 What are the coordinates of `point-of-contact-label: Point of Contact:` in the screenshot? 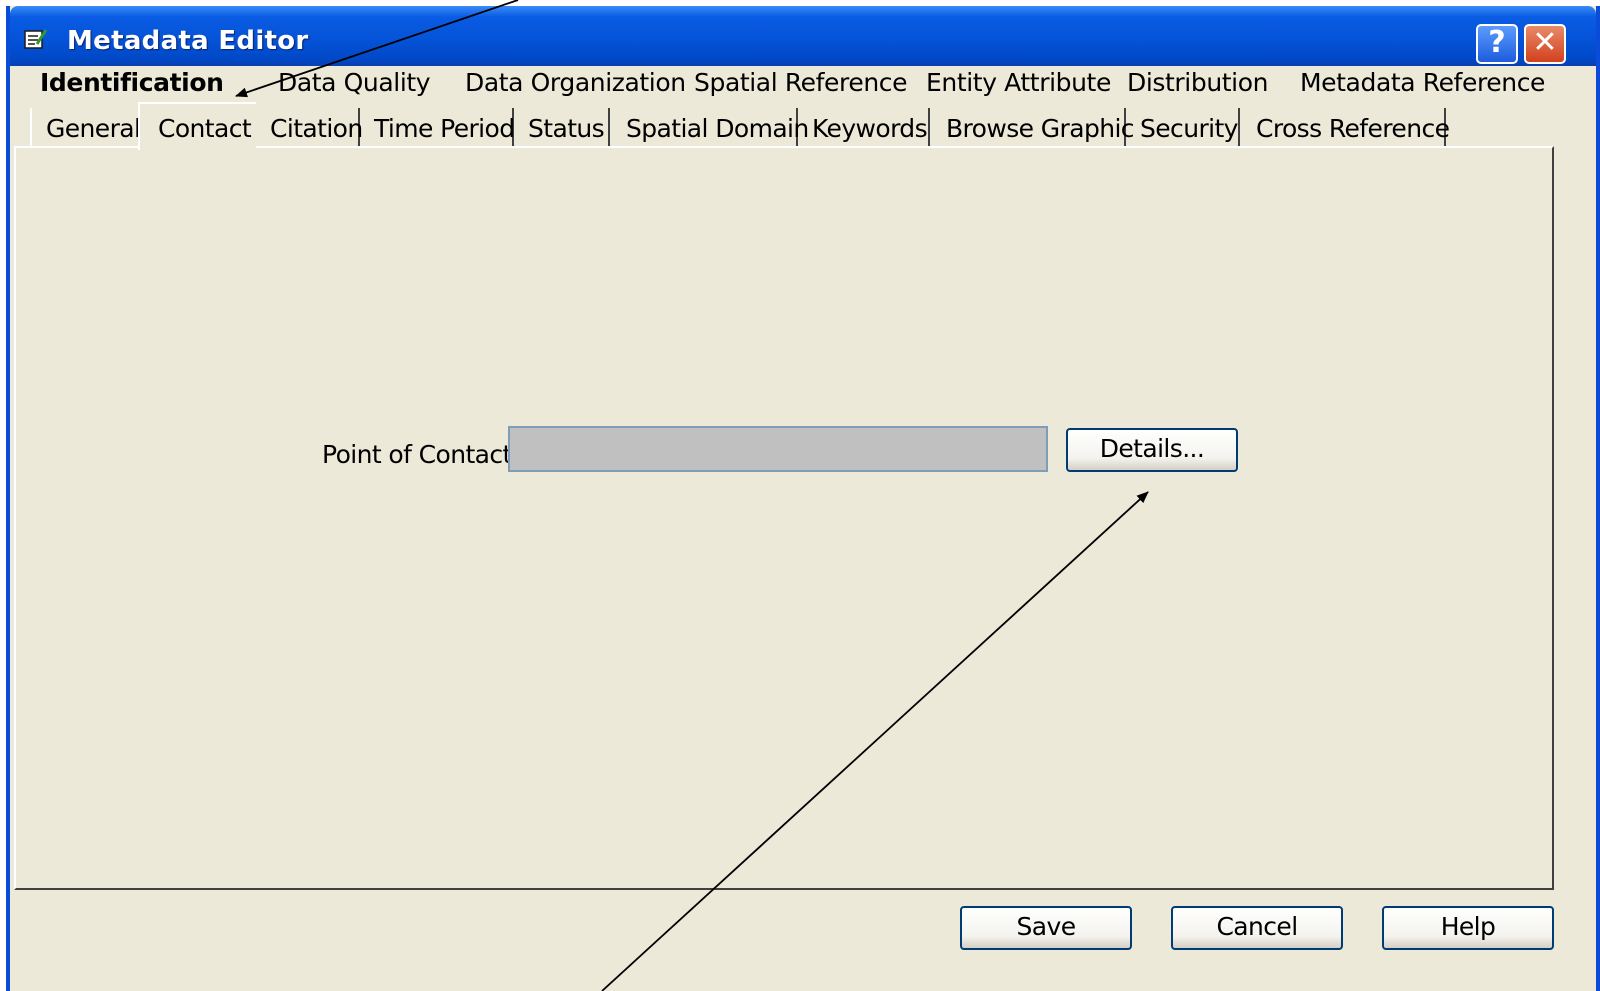 It's located at (421, 454).